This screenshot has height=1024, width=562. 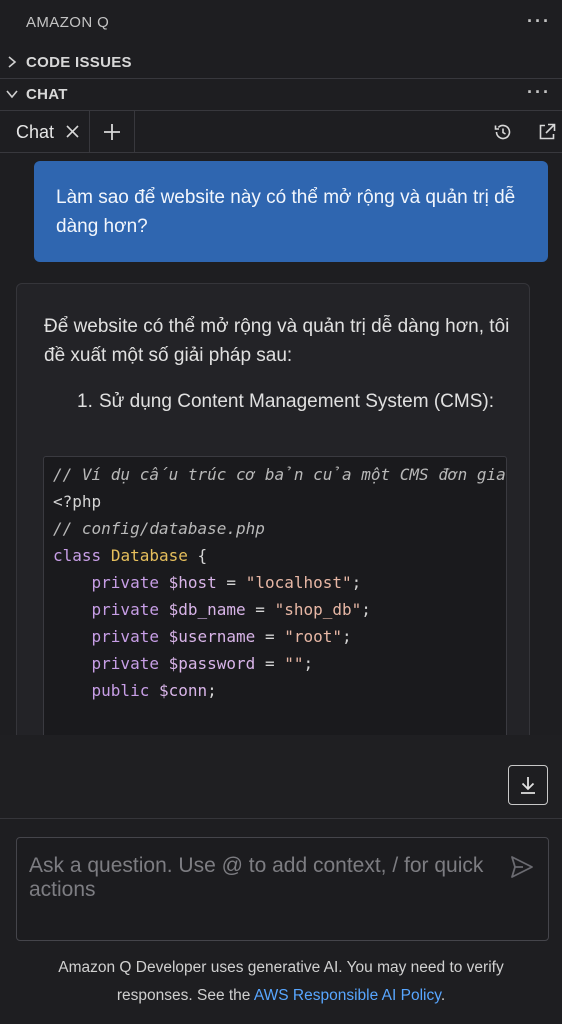 What do you see at coordinates (539, 21) in the screenshot?
I see `panel-more-actions-button: ···` at bounding box center [539, 21].